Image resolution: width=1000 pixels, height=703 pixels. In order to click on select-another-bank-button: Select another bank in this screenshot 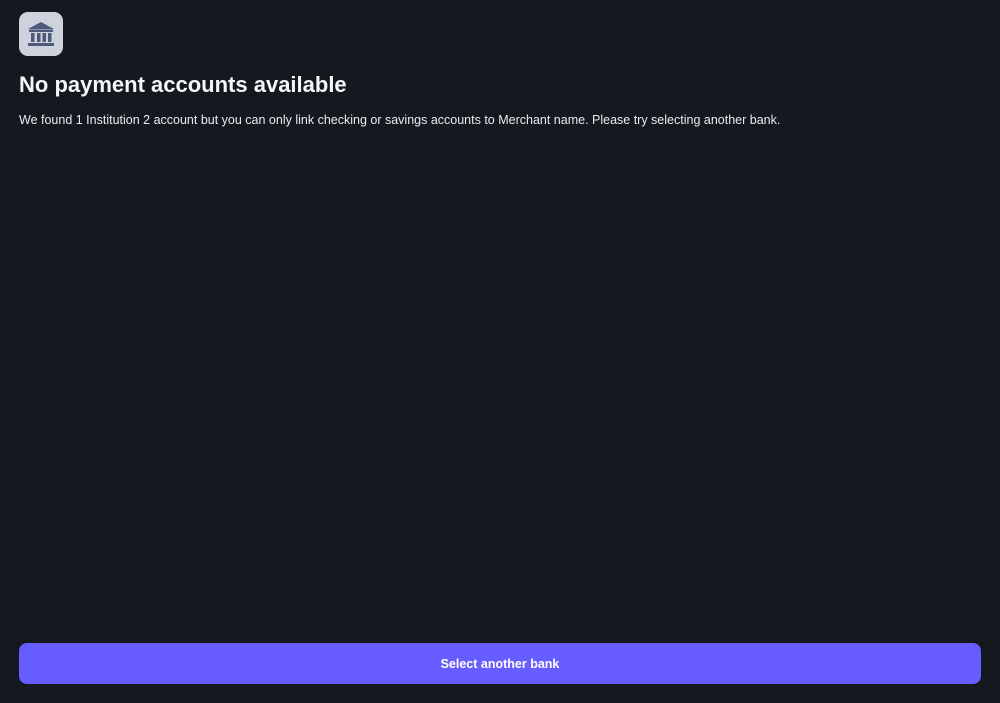, I will do `click(500, 663)`.